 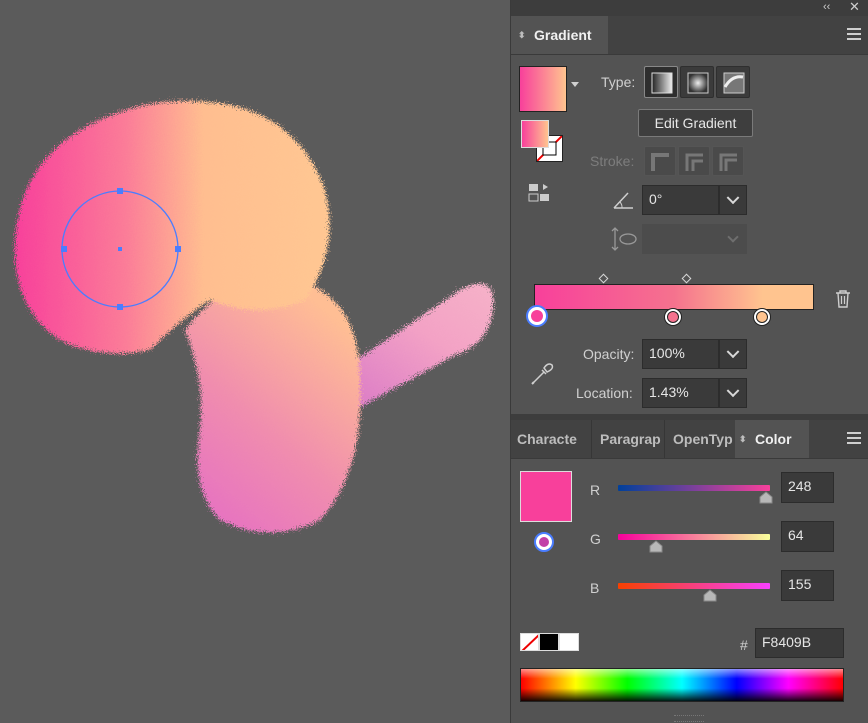 I want to click on radial-gradient-icon, so click(x=698, y=83).